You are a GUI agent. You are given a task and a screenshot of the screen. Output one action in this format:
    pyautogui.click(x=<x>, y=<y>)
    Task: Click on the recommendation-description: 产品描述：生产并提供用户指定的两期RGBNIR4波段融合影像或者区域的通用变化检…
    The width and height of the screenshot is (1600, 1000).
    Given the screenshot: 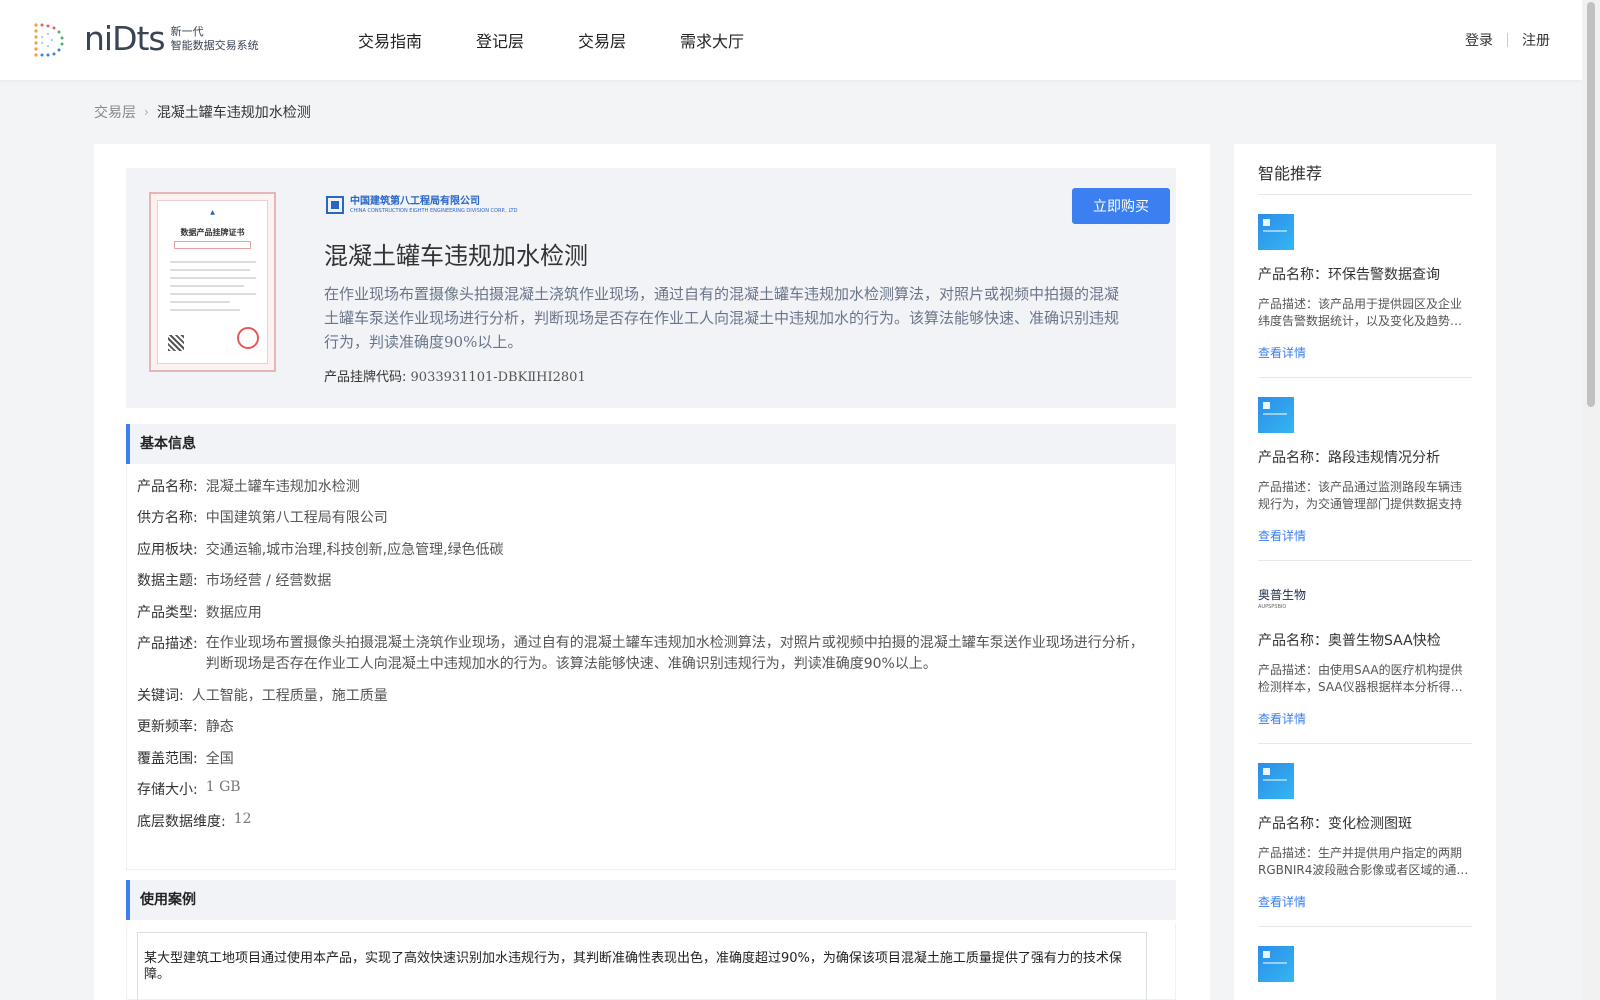 What is the action you would take?
    pyautogui.click(x=1363, y=861)
    